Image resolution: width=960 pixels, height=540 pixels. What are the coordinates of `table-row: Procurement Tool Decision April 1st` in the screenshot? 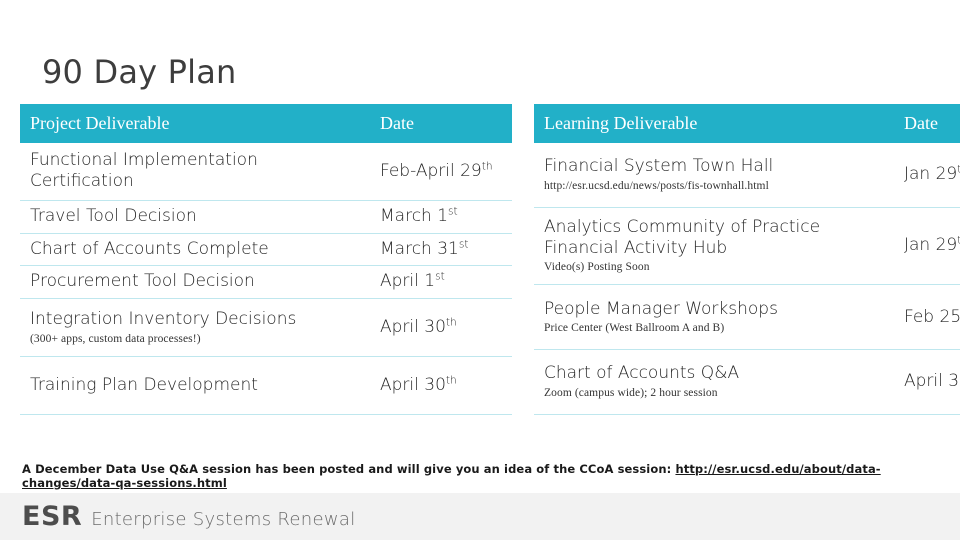 It's located at (266, 282).